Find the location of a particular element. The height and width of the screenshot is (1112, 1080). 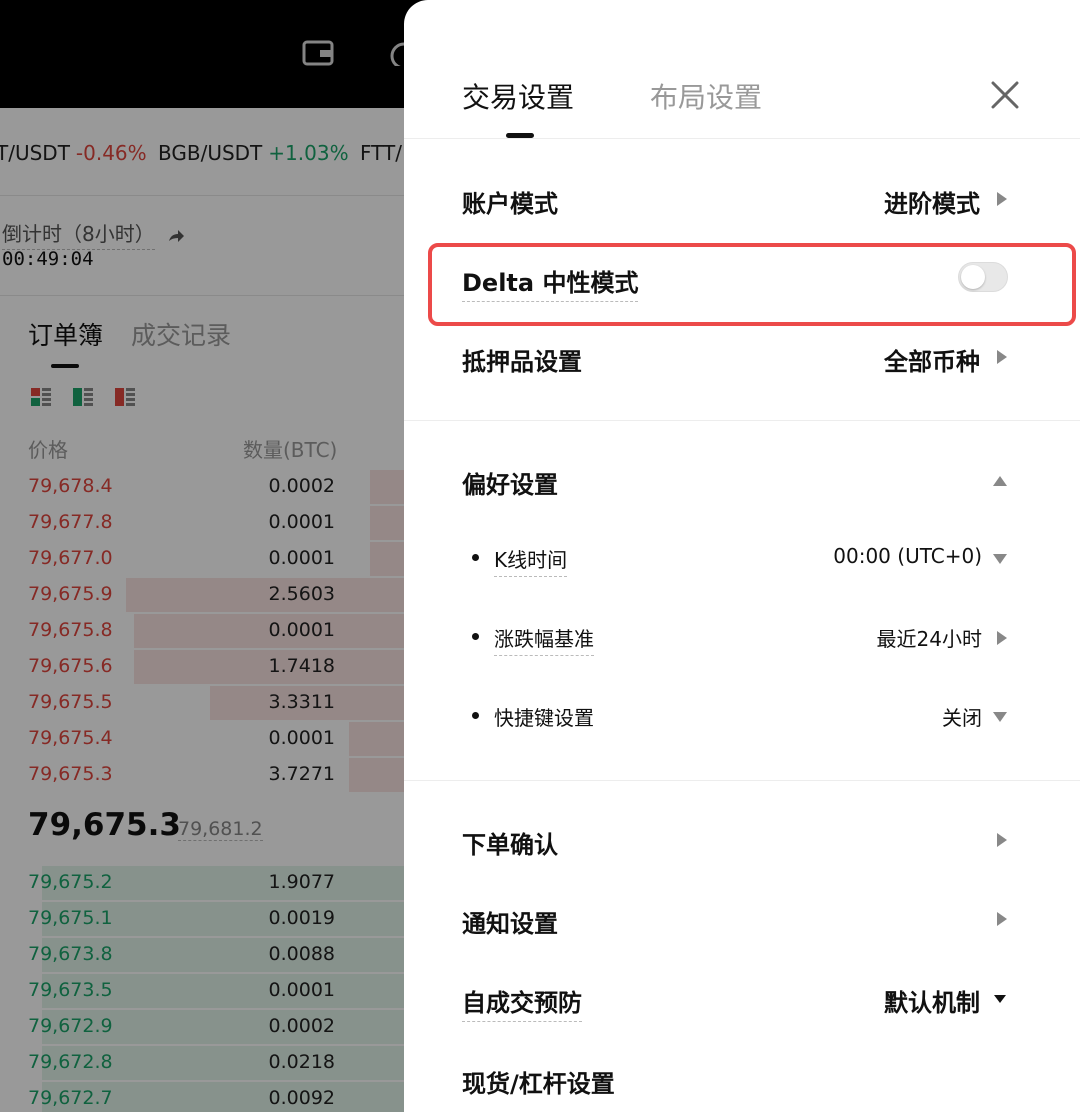

tab-layout-settings: 布局设置 is located at coordinates (706, 96).